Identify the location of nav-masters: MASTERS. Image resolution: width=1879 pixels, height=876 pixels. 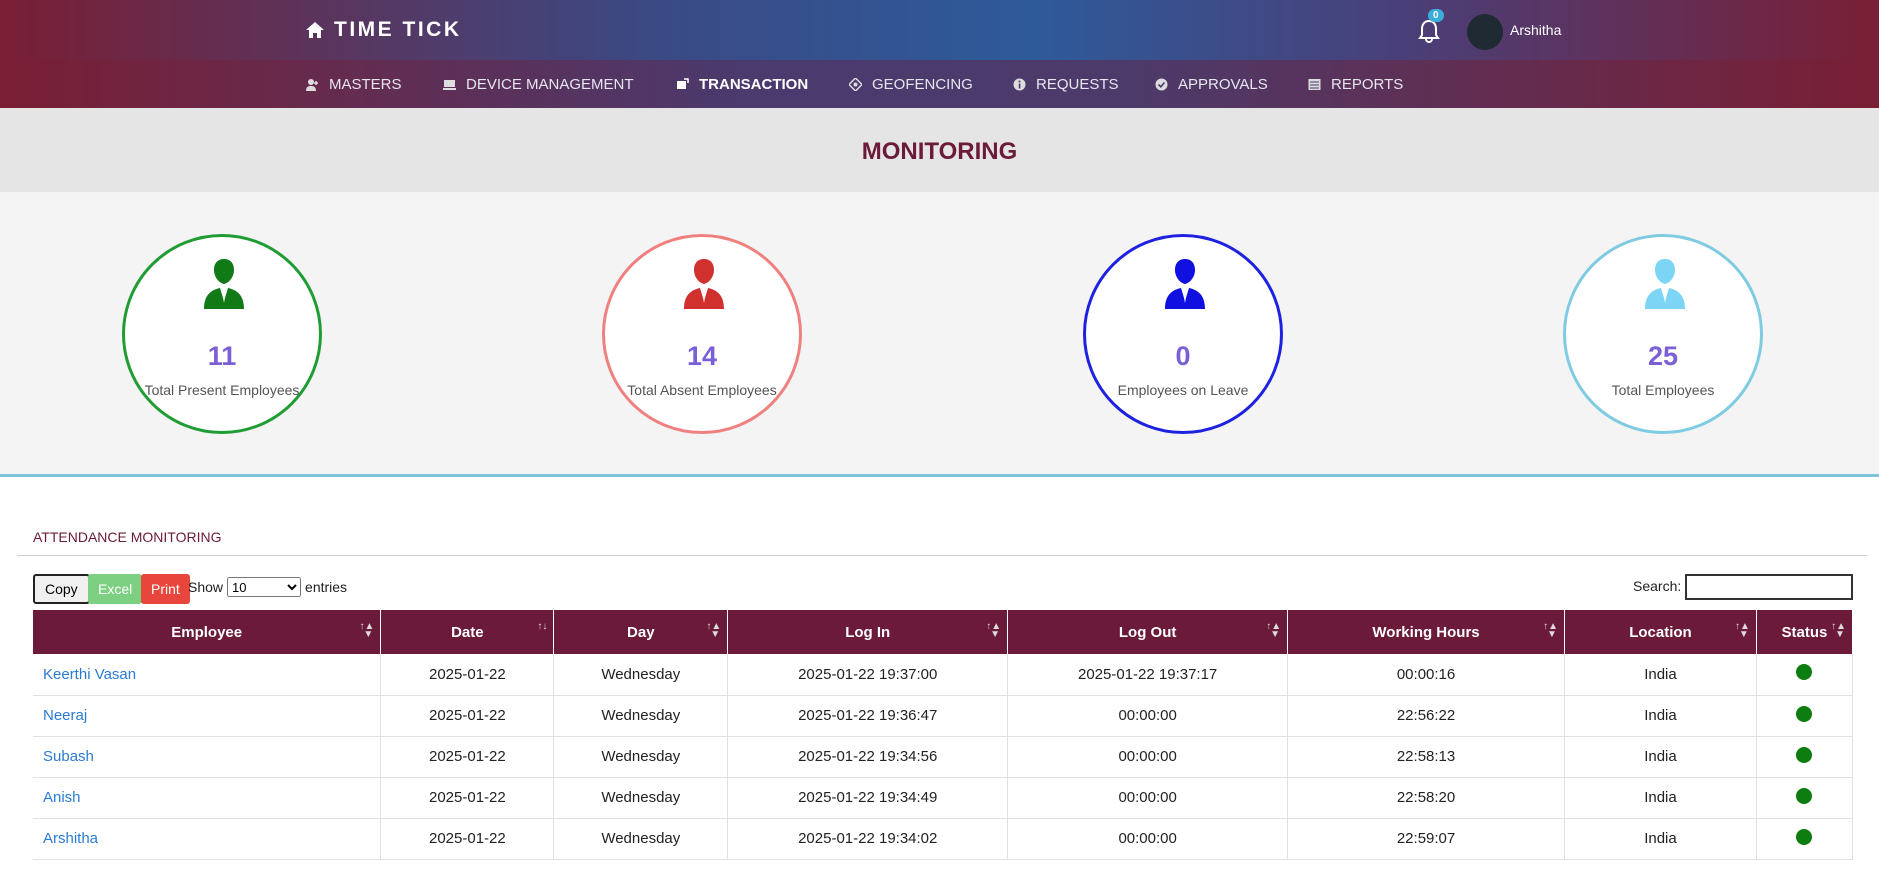
(354, 84).